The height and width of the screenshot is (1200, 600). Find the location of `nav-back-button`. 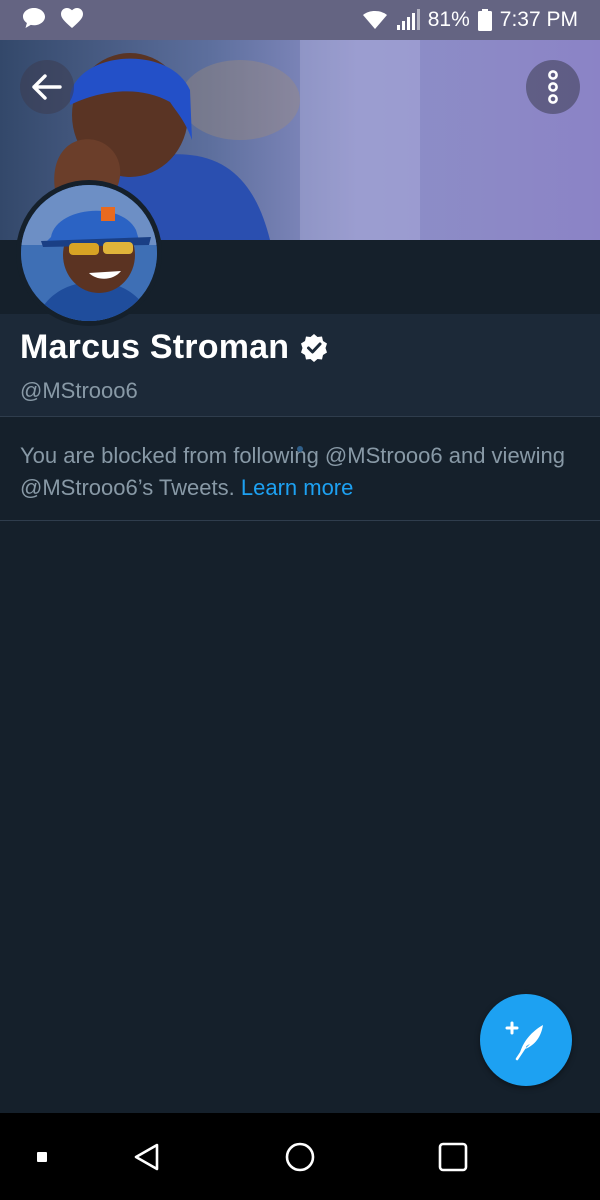

nav-back-button is located at coordinates (147, 1156).